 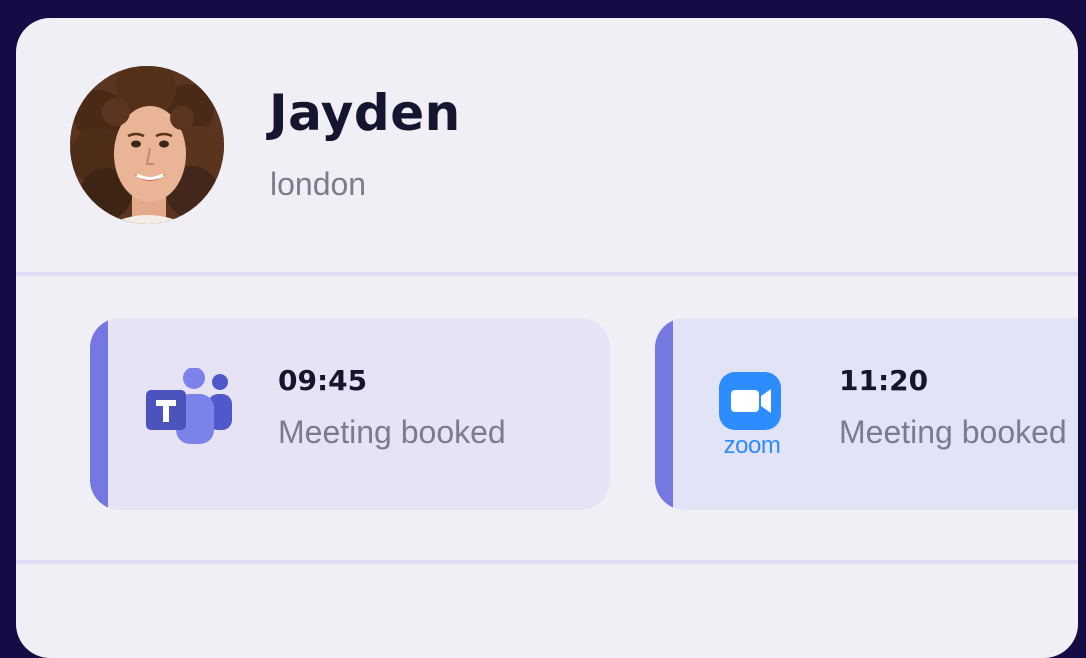 I want to click on zoom-wordmark: zoom, so click(x=752, y=445).